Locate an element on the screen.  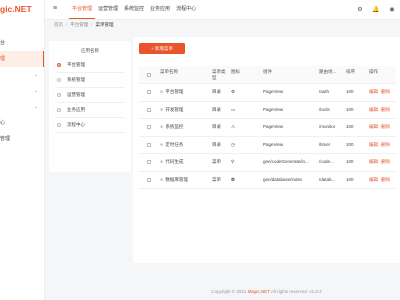
topnav-item-platform: 平台管理 is located at coordinates (82, 9).